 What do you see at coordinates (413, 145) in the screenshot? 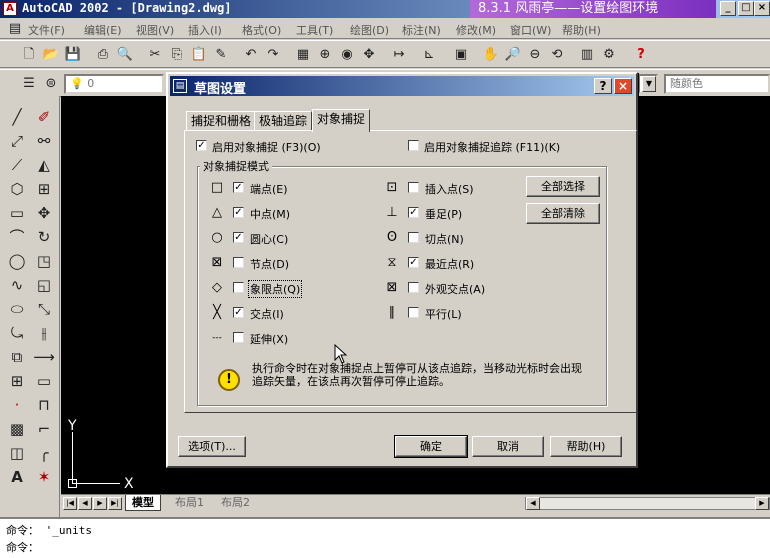
I see `enable-tracking-checkbox` at bounding box center [413, 145].